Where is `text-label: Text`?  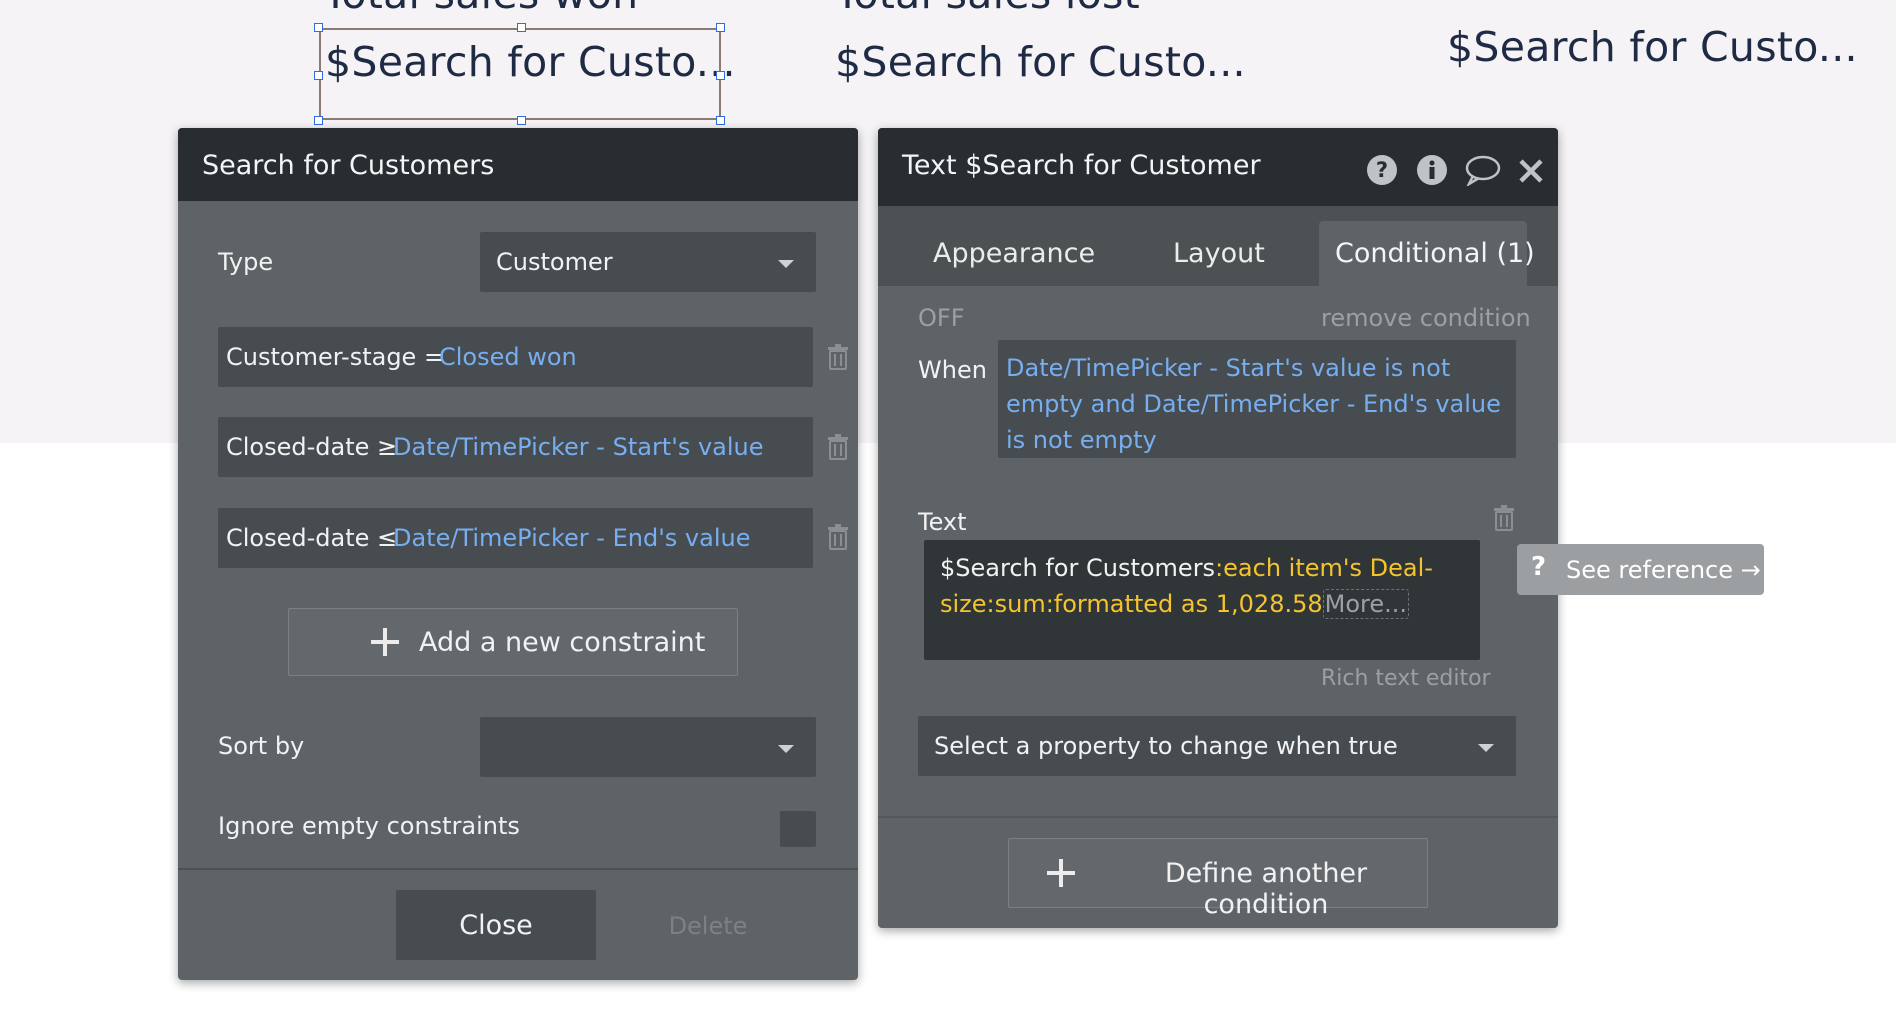
text-label: Text is located at coordinates (942, 522).